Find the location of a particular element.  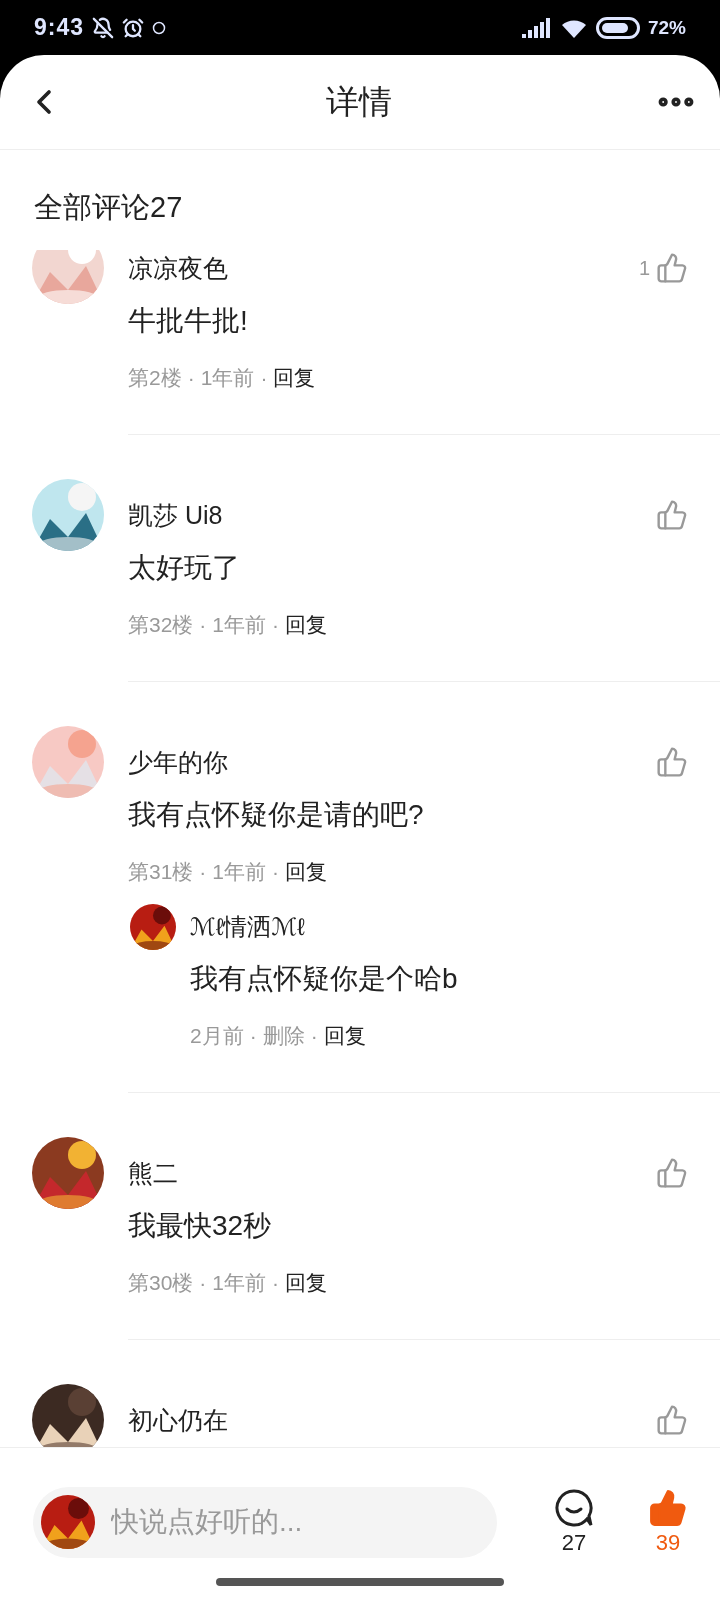

comment-text: 我最快32秒 is located at coordinates (200, 1226).